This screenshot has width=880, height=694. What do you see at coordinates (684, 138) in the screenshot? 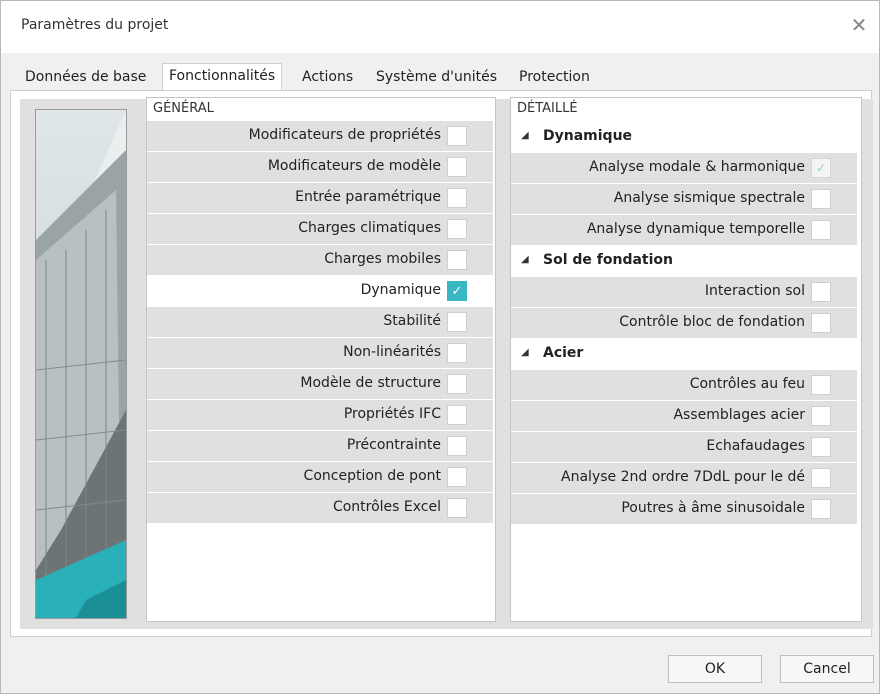
I see `detail-group-header: ◢ Dynamique` at bounding box center [684, 138].